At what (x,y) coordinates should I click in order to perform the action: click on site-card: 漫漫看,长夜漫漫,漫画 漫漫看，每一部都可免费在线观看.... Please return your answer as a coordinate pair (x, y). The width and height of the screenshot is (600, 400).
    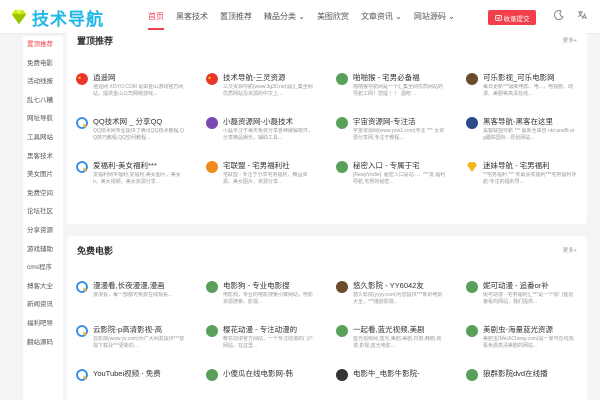
    Looking at the image, I should click on (132, 296).